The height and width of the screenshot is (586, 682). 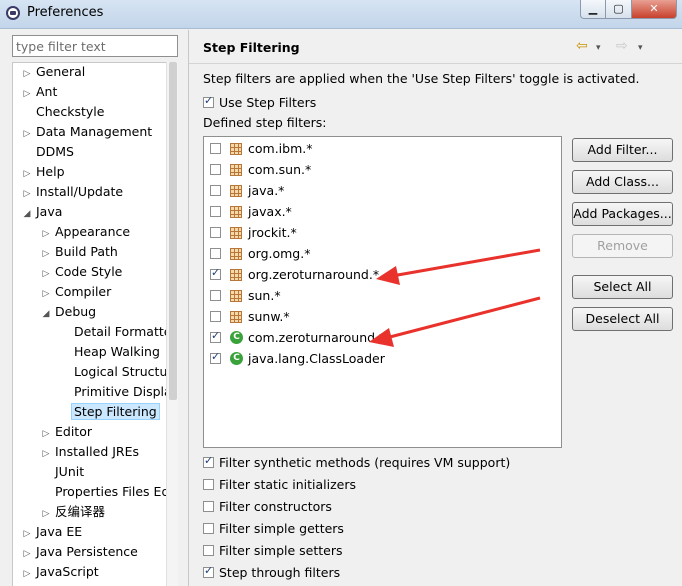 I want to click on annotation-arrows, so click(x=455, y=297).